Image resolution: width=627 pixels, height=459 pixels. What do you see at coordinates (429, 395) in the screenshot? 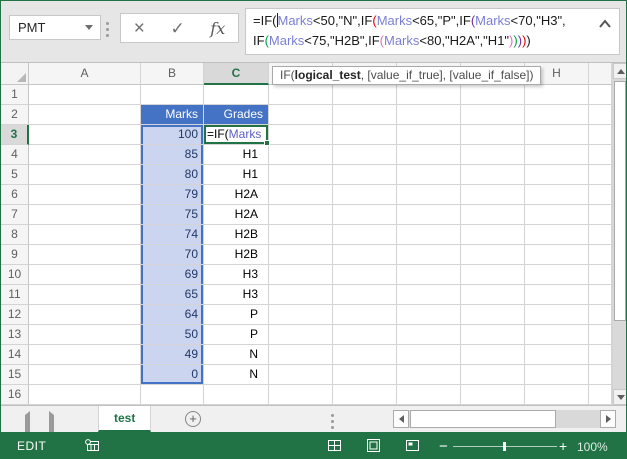
I see `cell-F16` at bounding box center [429, 395].